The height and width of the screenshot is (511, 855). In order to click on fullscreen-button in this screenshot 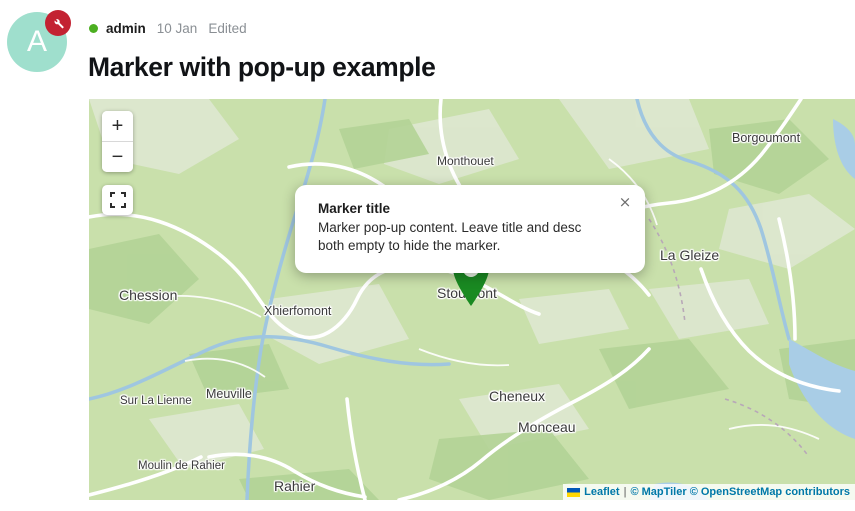, I will do `click(117, 200)`.